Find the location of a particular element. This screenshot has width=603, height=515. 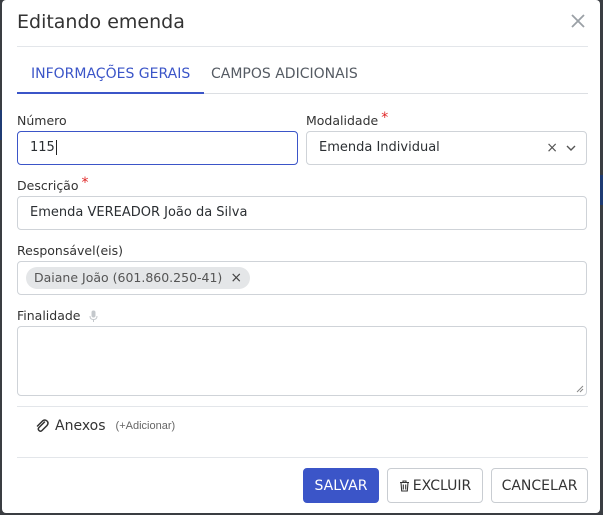

descricao-value: Emenda VEREADOR João da Silva is located at coordinates (139, 212).